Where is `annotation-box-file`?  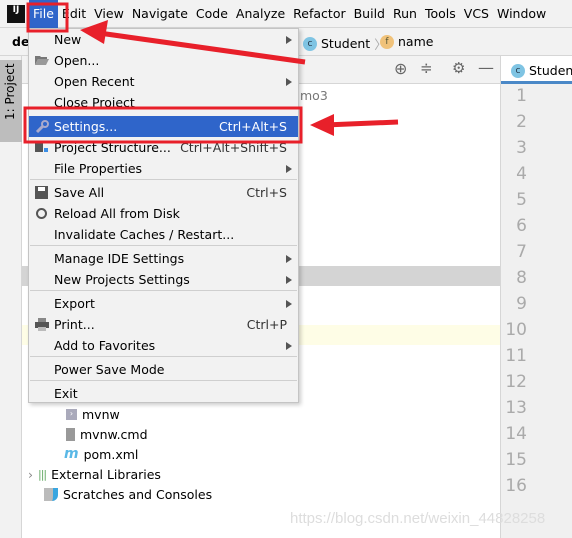
annotation-box-file is located at coordinates (47, 17).